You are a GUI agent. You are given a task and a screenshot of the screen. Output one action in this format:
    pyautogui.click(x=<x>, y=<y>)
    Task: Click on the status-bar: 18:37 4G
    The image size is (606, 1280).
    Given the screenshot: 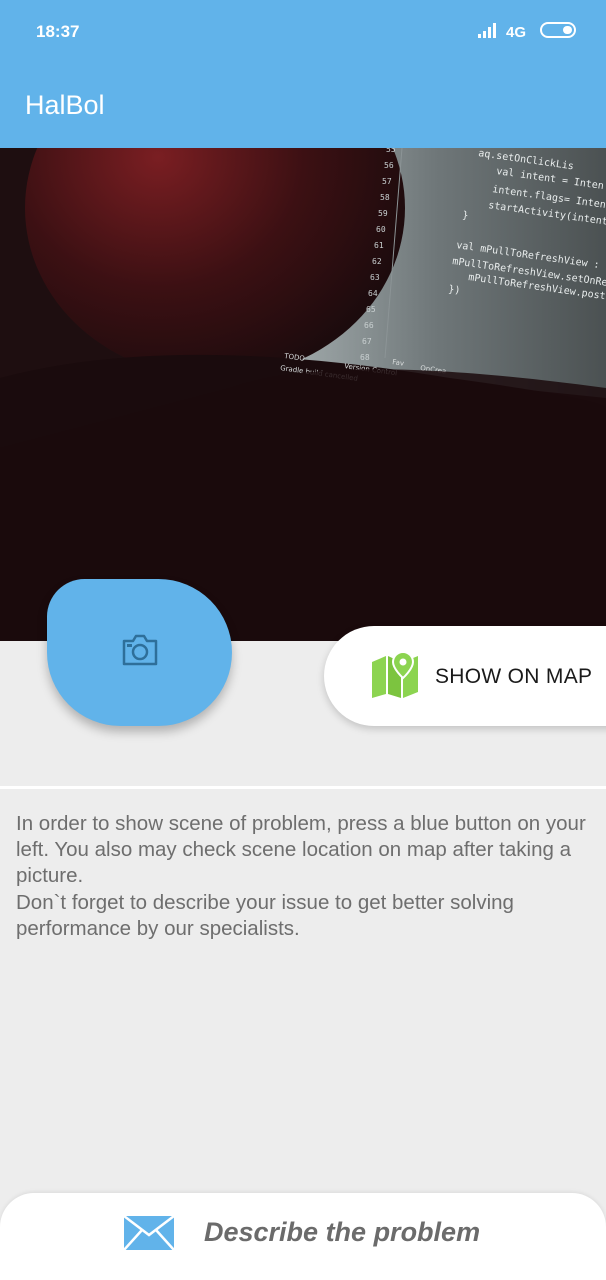 What is the action you would take?
    pyautogui.click(x=303, y=32)
    